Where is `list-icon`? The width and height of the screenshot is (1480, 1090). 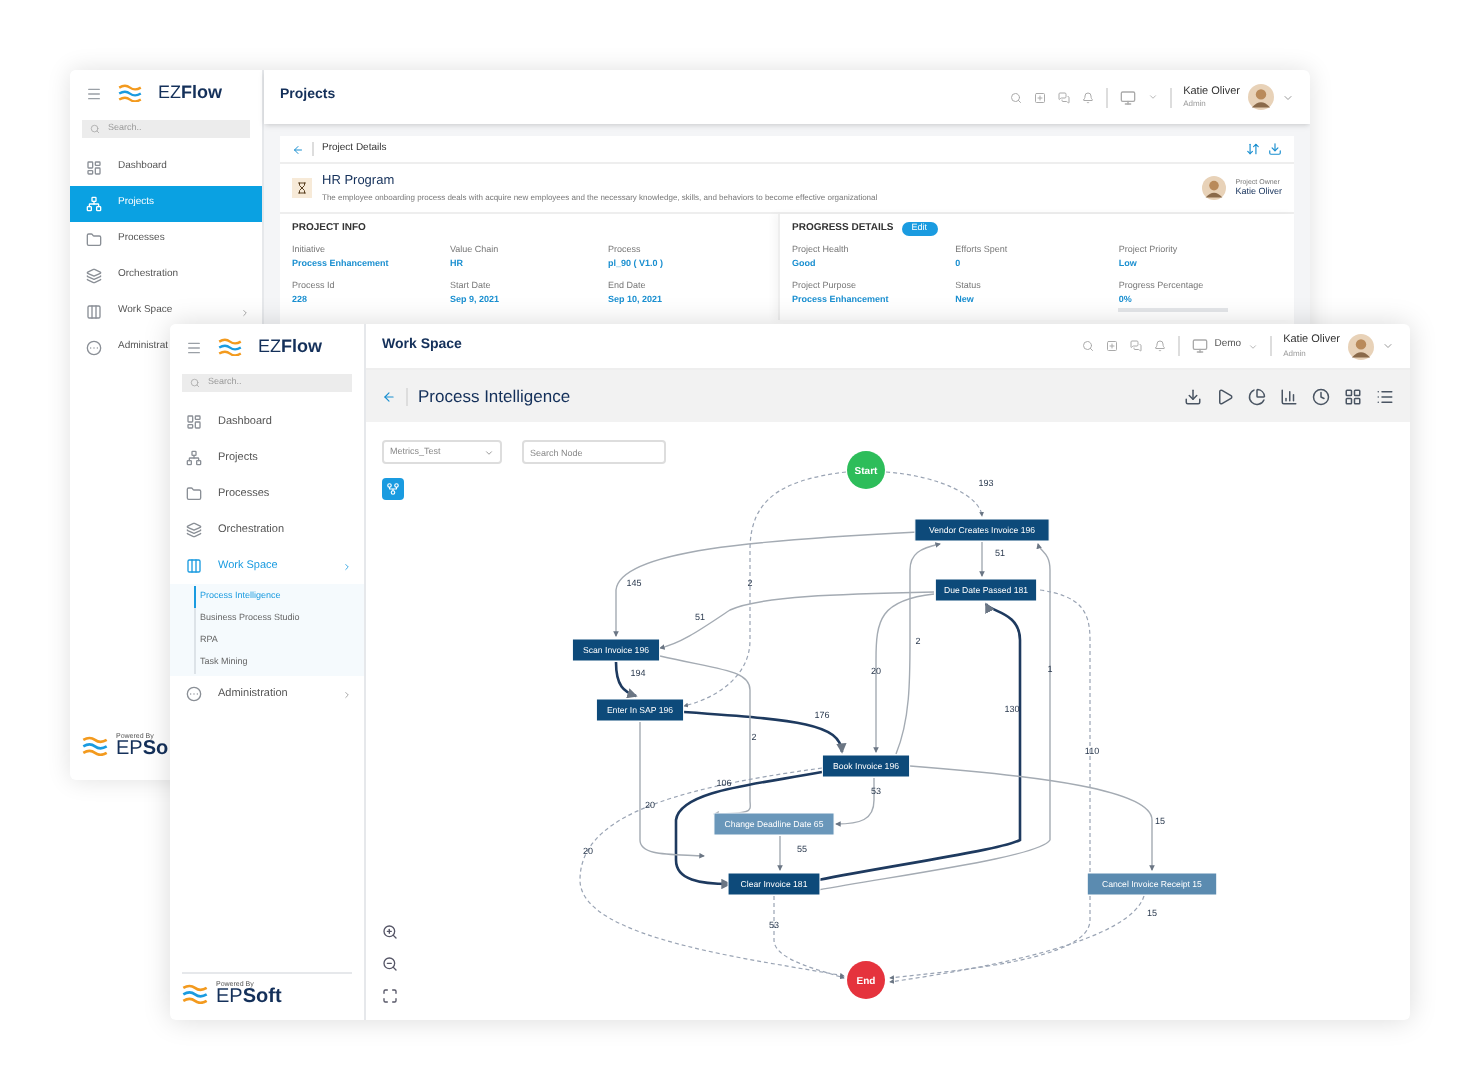 list-icon is located at coordinates (1385, 396).